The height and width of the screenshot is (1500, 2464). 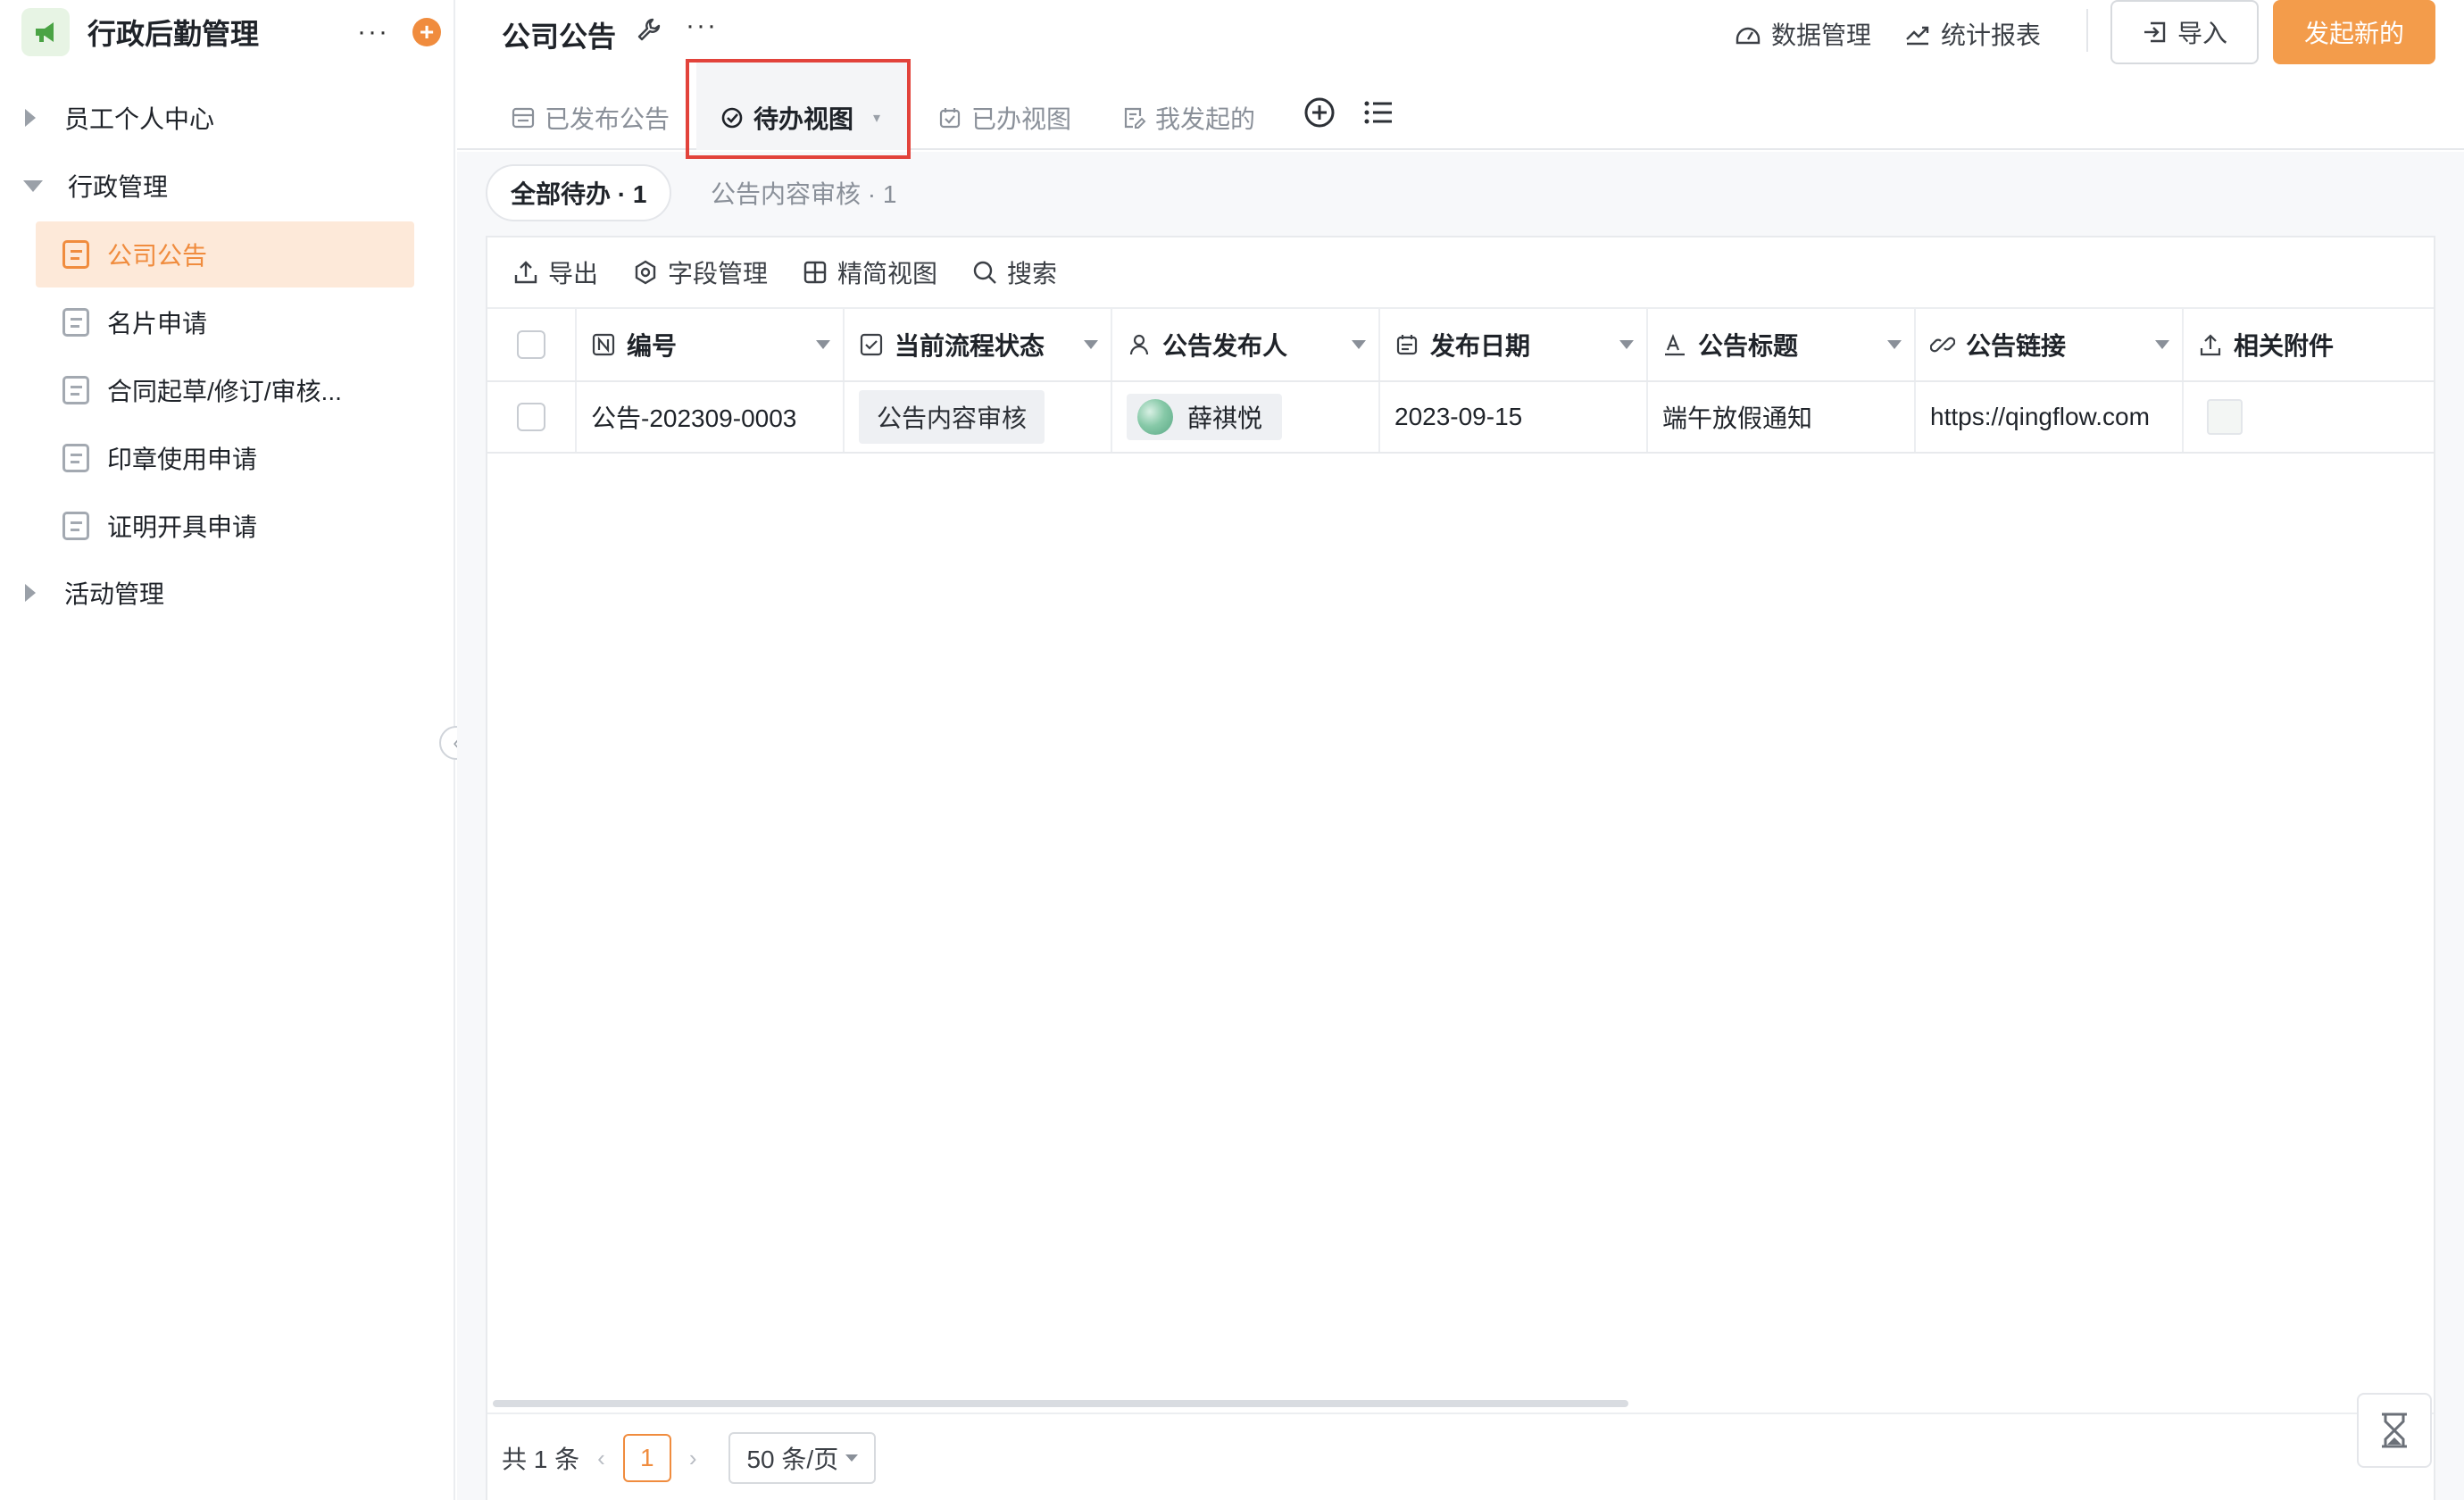 I want to click on tab-label: 待办视图, so click(x=803, y=119).